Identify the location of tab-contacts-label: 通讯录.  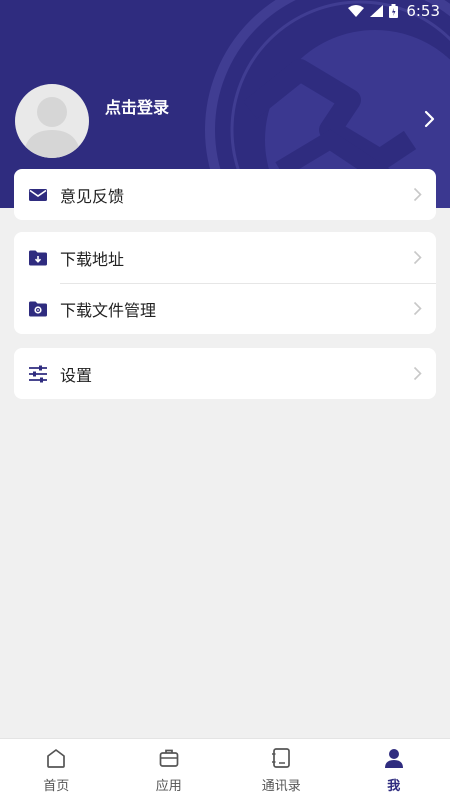
(281, 784).